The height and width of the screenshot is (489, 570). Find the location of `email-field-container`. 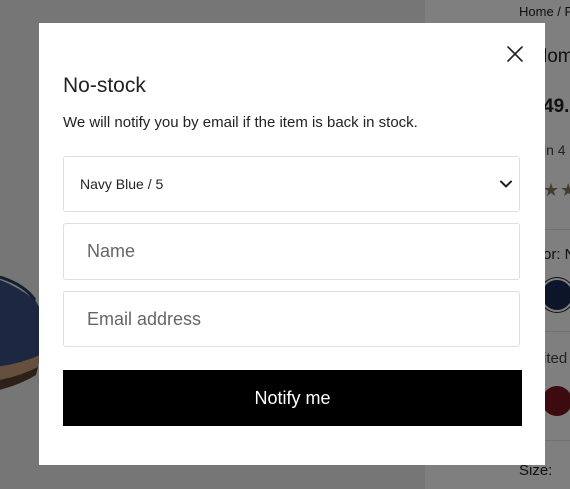

email-field-container is located at coordinates (291, 319).